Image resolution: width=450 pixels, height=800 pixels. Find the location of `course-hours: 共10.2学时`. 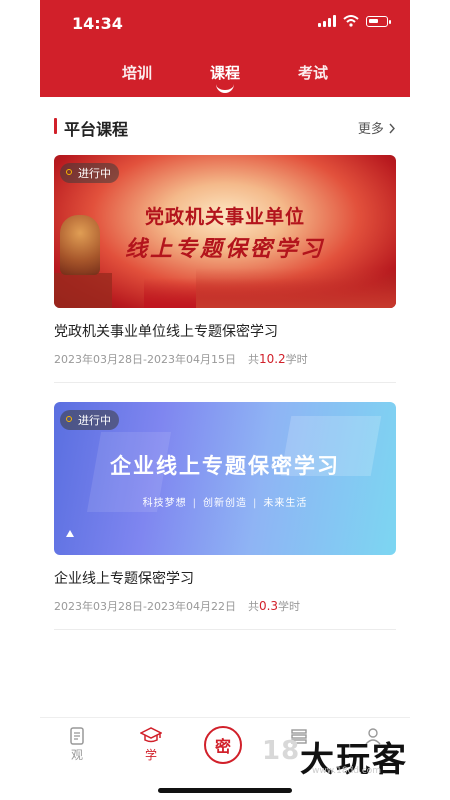

course-hours: 共10.2学时 is located at coordinates (277, 359).